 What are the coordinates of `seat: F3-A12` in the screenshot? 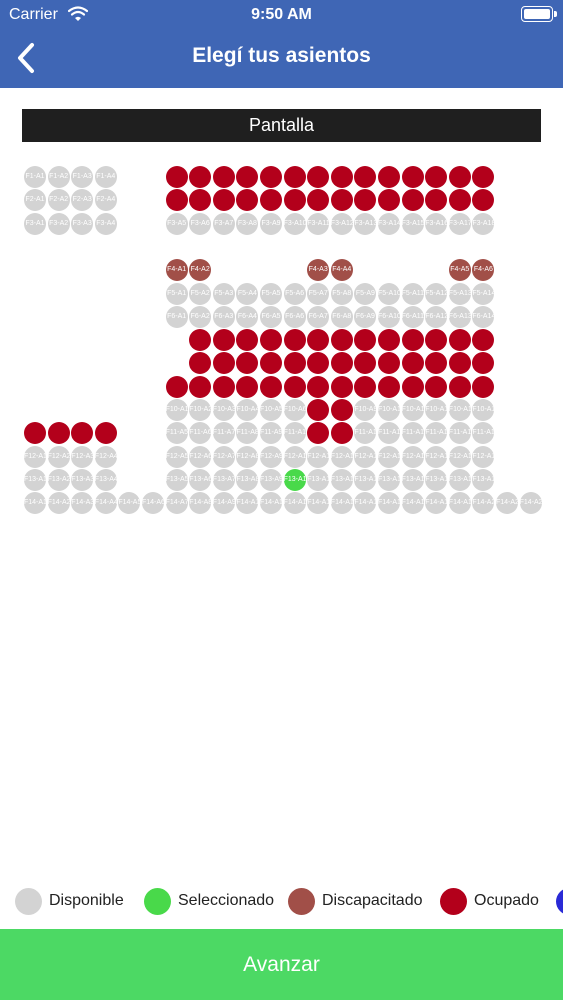 It's located at (341, 223).